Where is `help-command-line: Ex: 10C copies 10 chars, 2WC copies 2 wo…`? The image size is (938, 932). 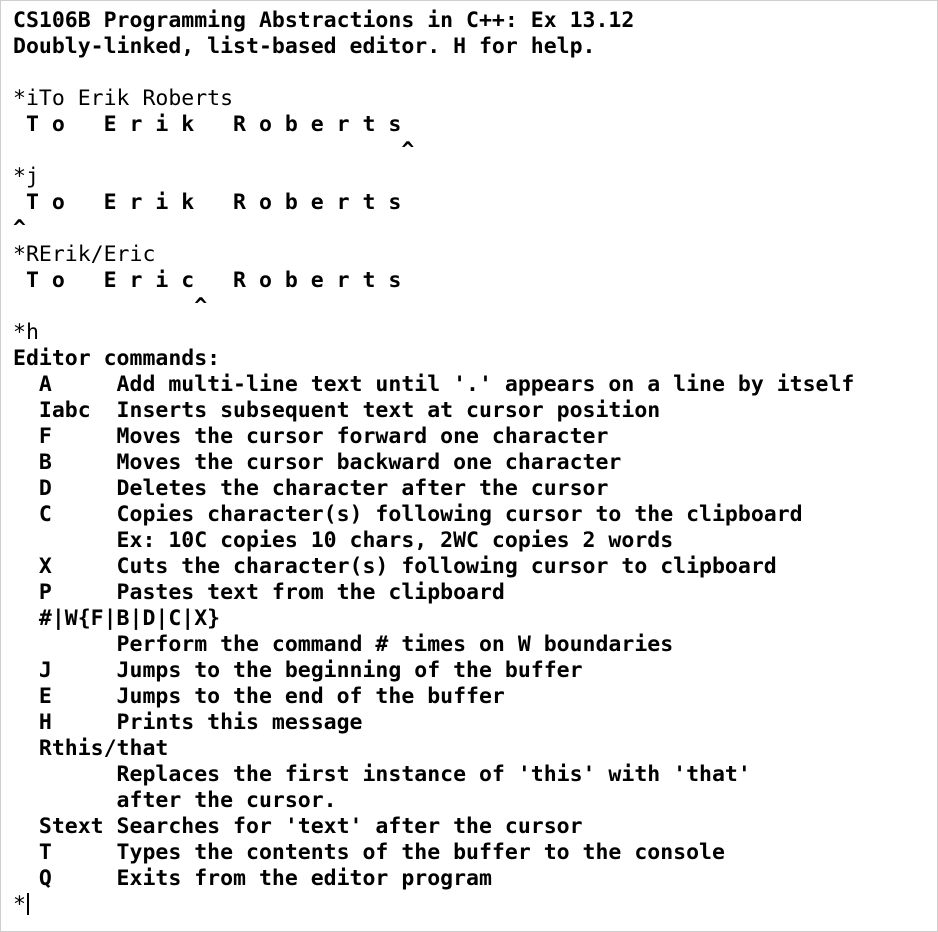
help-command-line: Ex: 10C copies 10 chars, 2WC copies 2 wo… is located at coordinates (343, 540).